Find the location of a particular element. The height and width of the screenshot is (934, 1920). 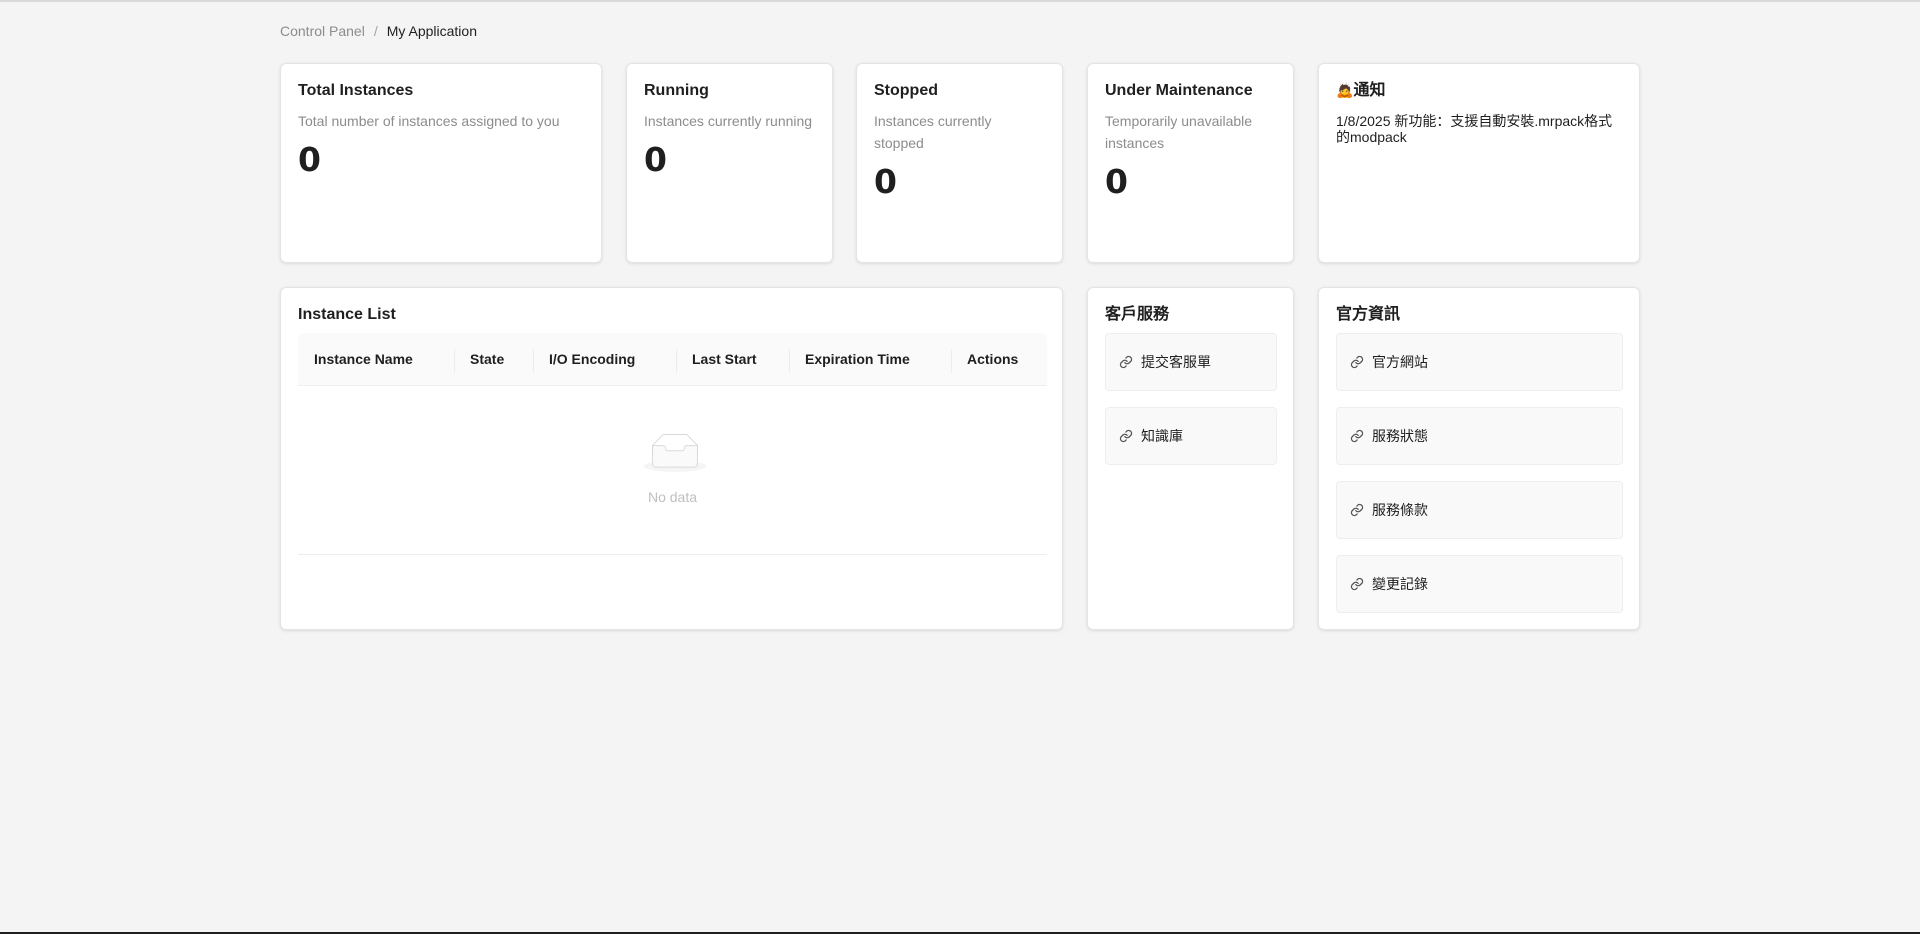

link-knowledge-base: 知識庫 is located at coordinates (1191, 436).